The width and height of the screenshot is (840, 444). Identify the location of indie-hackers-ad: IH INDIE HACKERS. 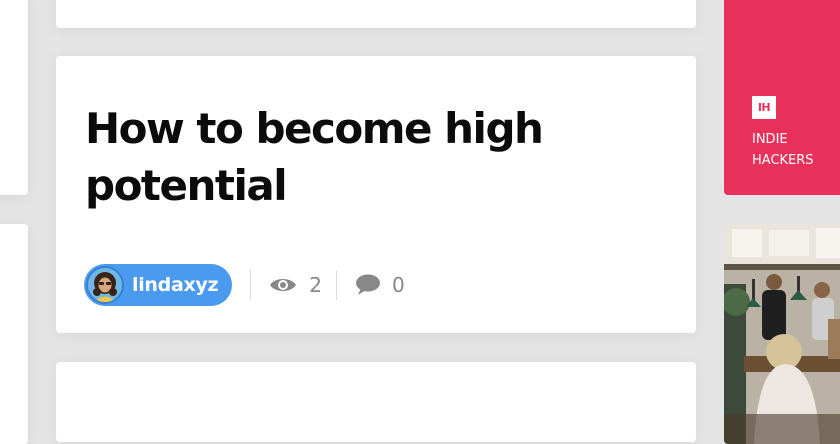
(782, 97).